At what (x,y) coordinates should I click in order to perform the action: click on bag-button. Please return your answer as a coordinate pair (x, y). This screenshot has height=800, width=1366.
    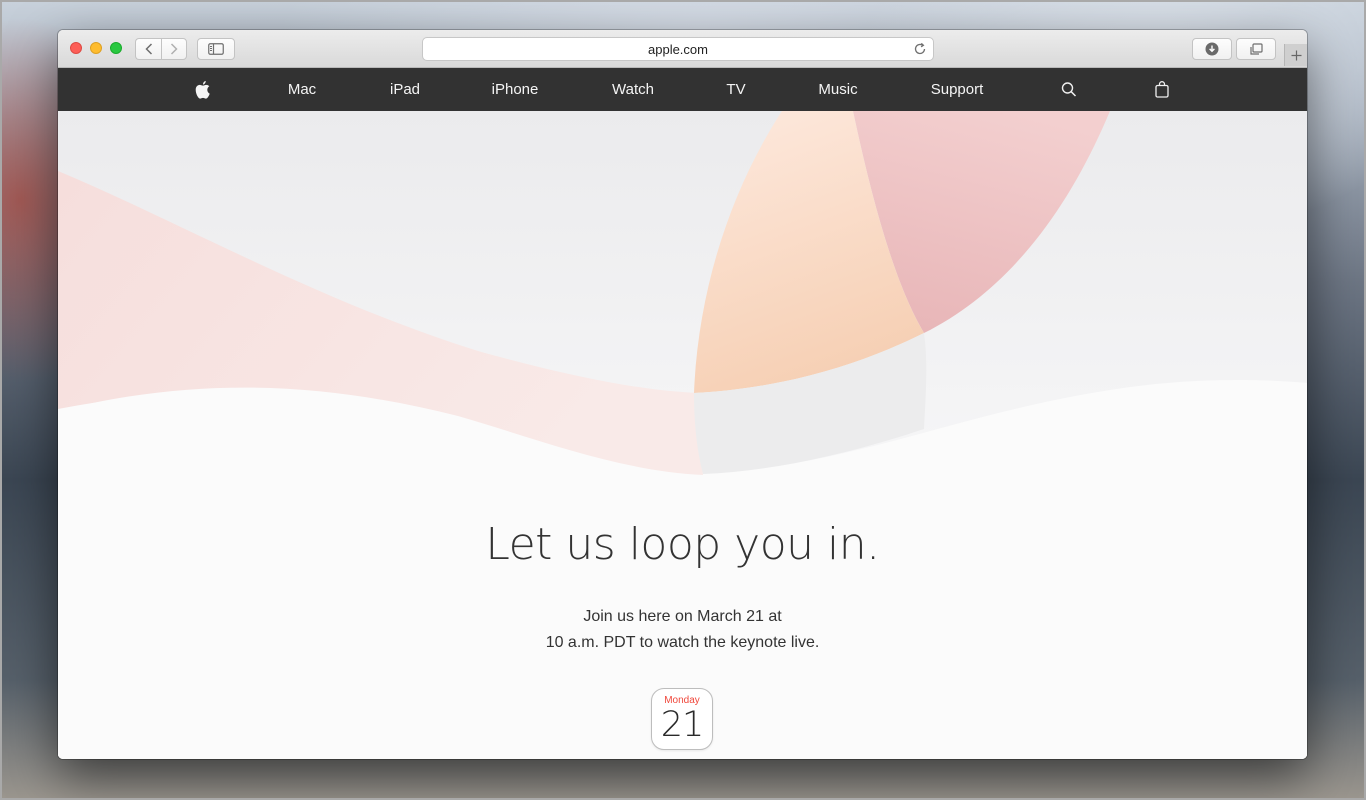
    Looking at the image, I should click on (1162, 89).